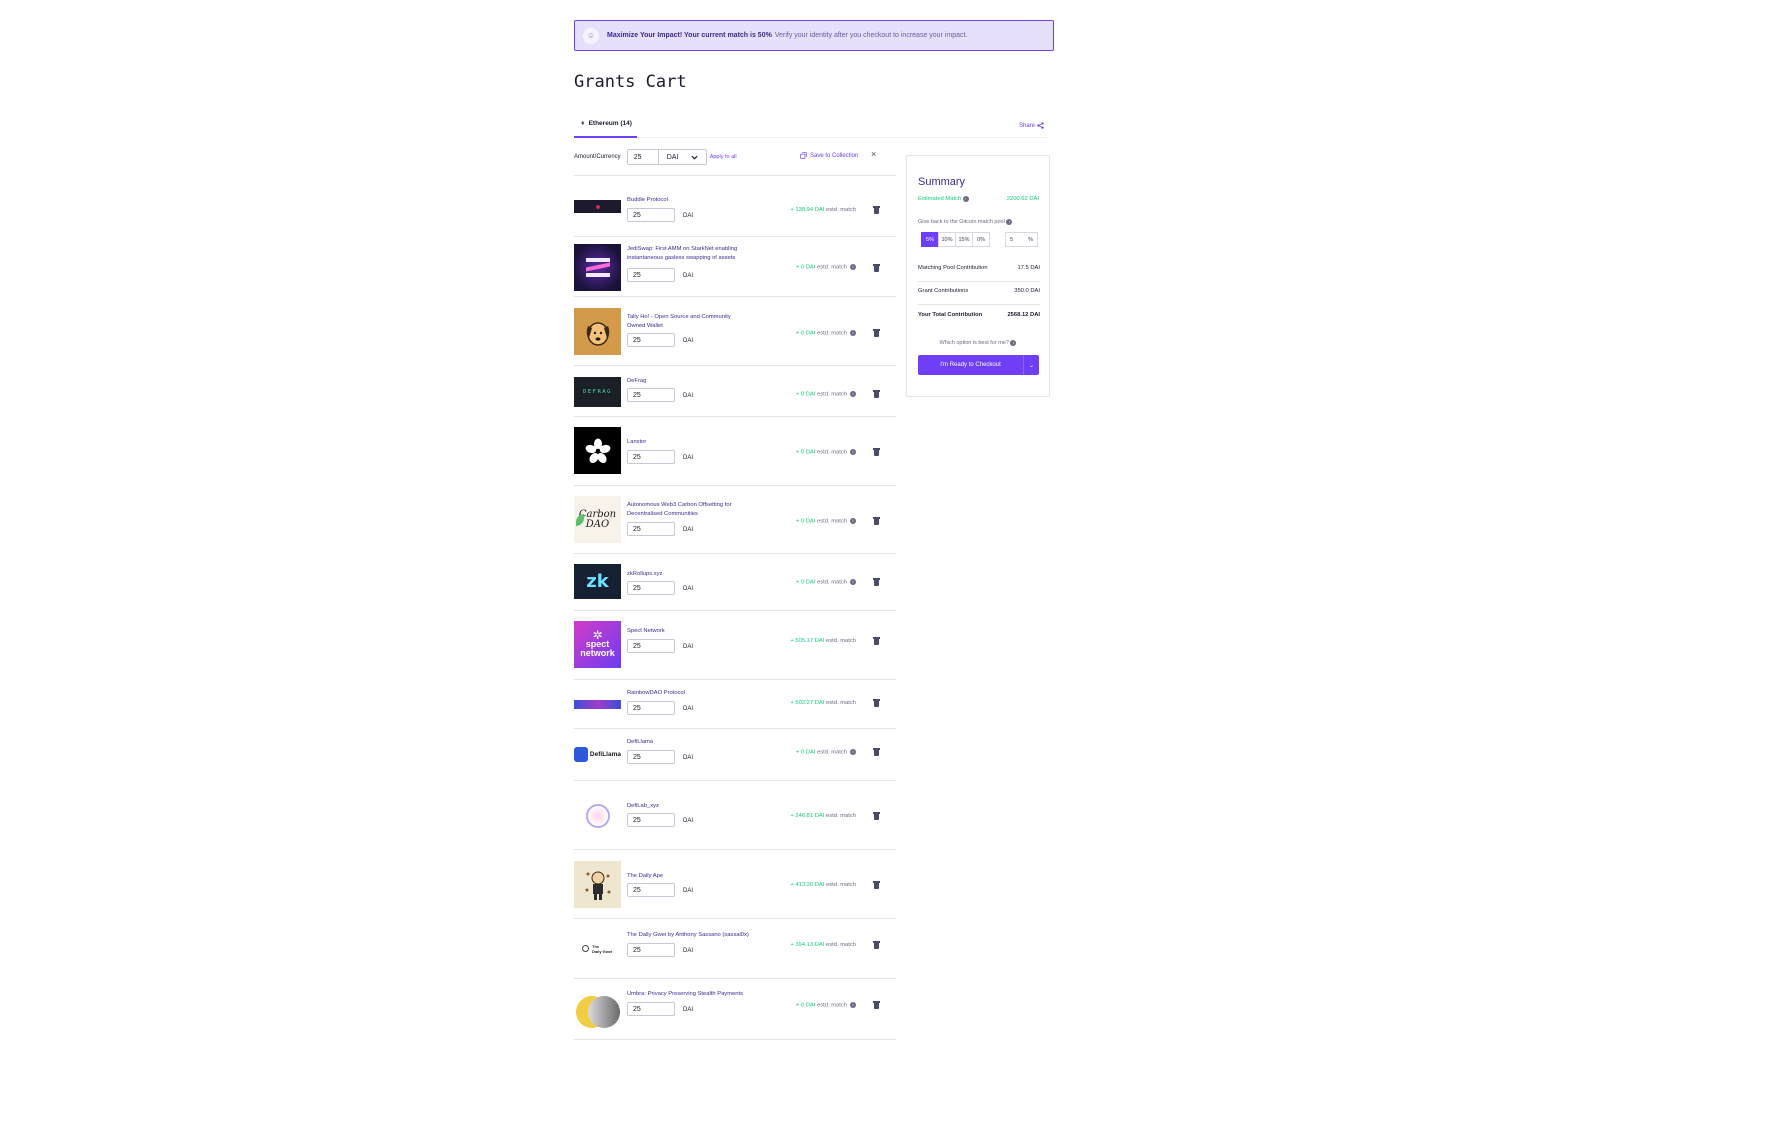 This screenshot has width=1782, height=1137. I want to click on grant-title: zkRollups.xyz, so click(688, 574).